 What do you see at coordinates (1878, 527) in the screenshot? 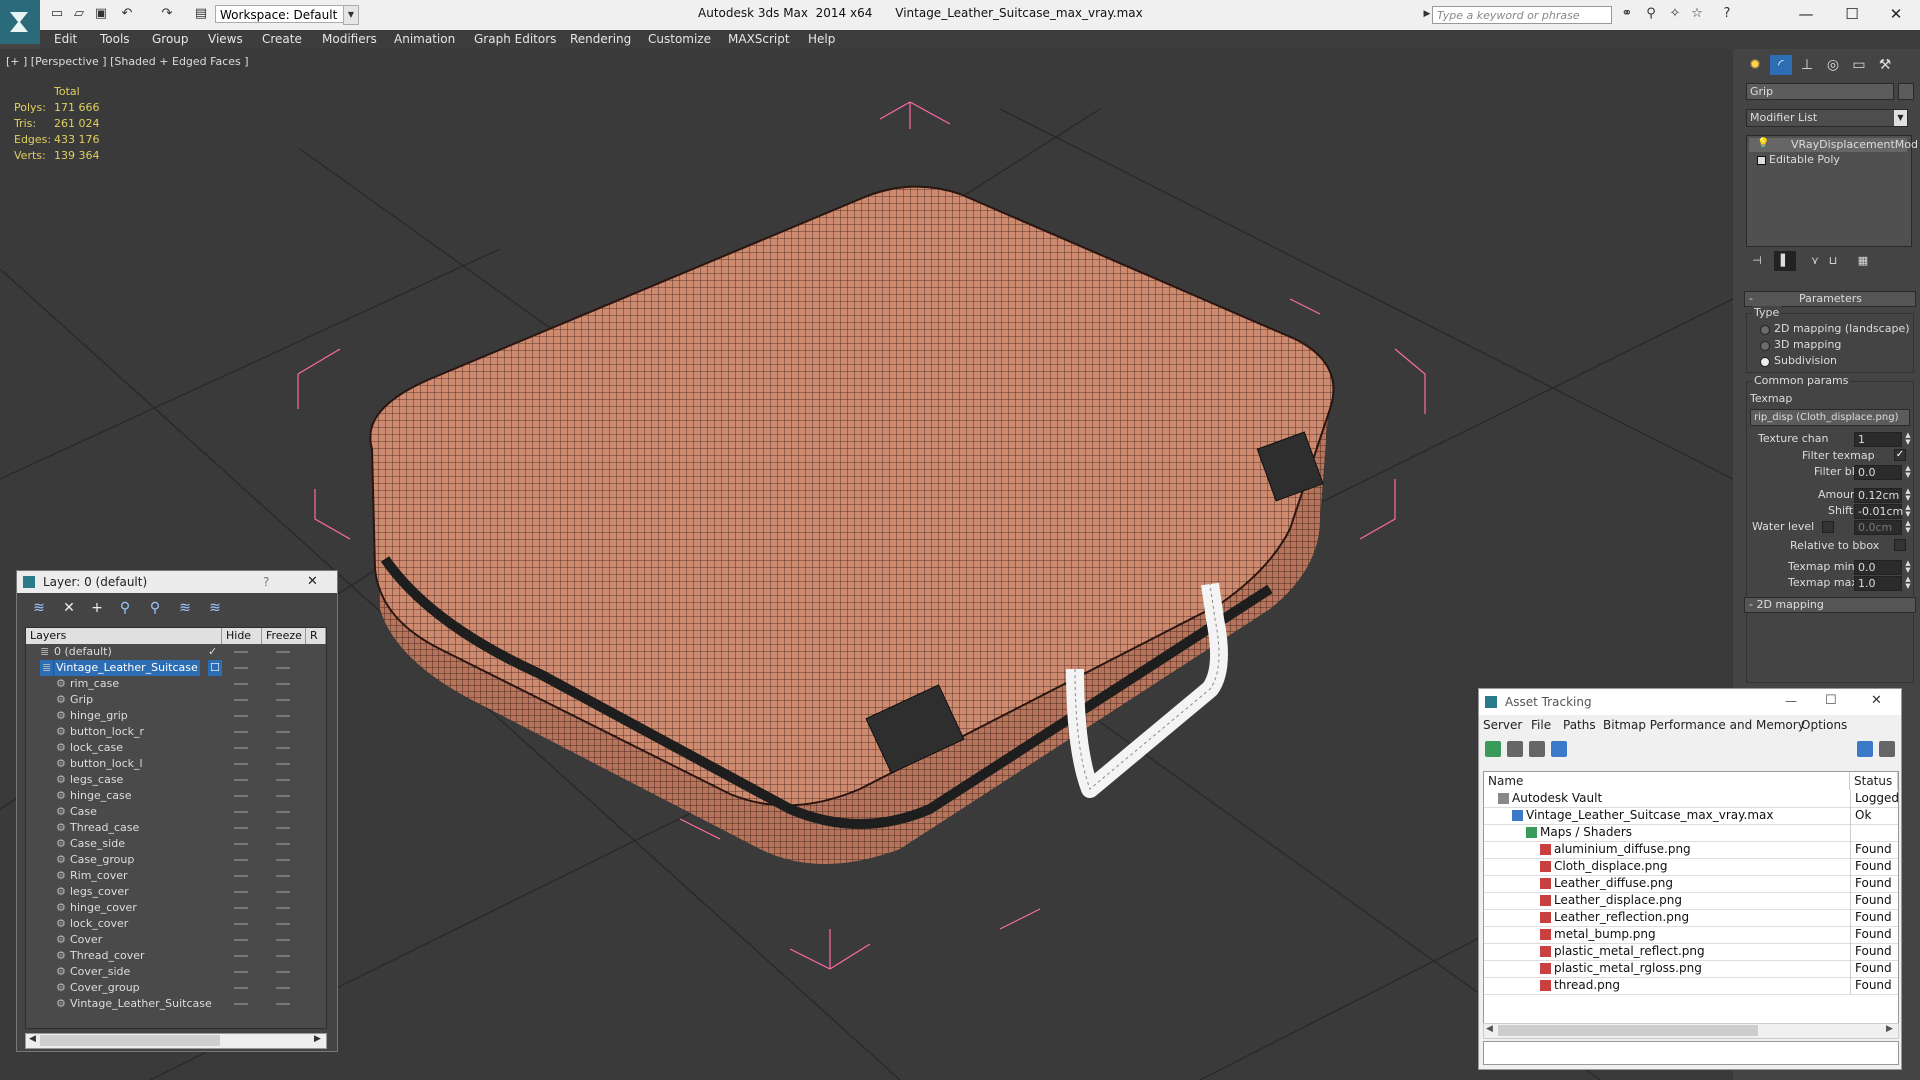
I see `water-level-spinner: 0.0cm` at bounding box center [1878, 527].